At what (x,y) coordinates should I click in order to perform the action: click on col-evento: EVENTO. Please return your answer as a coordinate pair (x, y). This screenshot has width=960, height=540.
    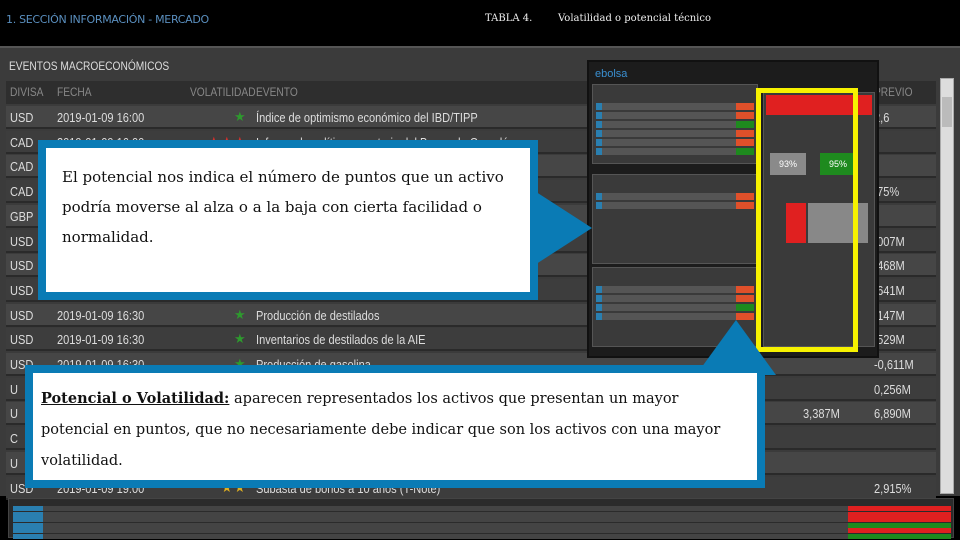
    Looking at the image, I should click on (277, 92).